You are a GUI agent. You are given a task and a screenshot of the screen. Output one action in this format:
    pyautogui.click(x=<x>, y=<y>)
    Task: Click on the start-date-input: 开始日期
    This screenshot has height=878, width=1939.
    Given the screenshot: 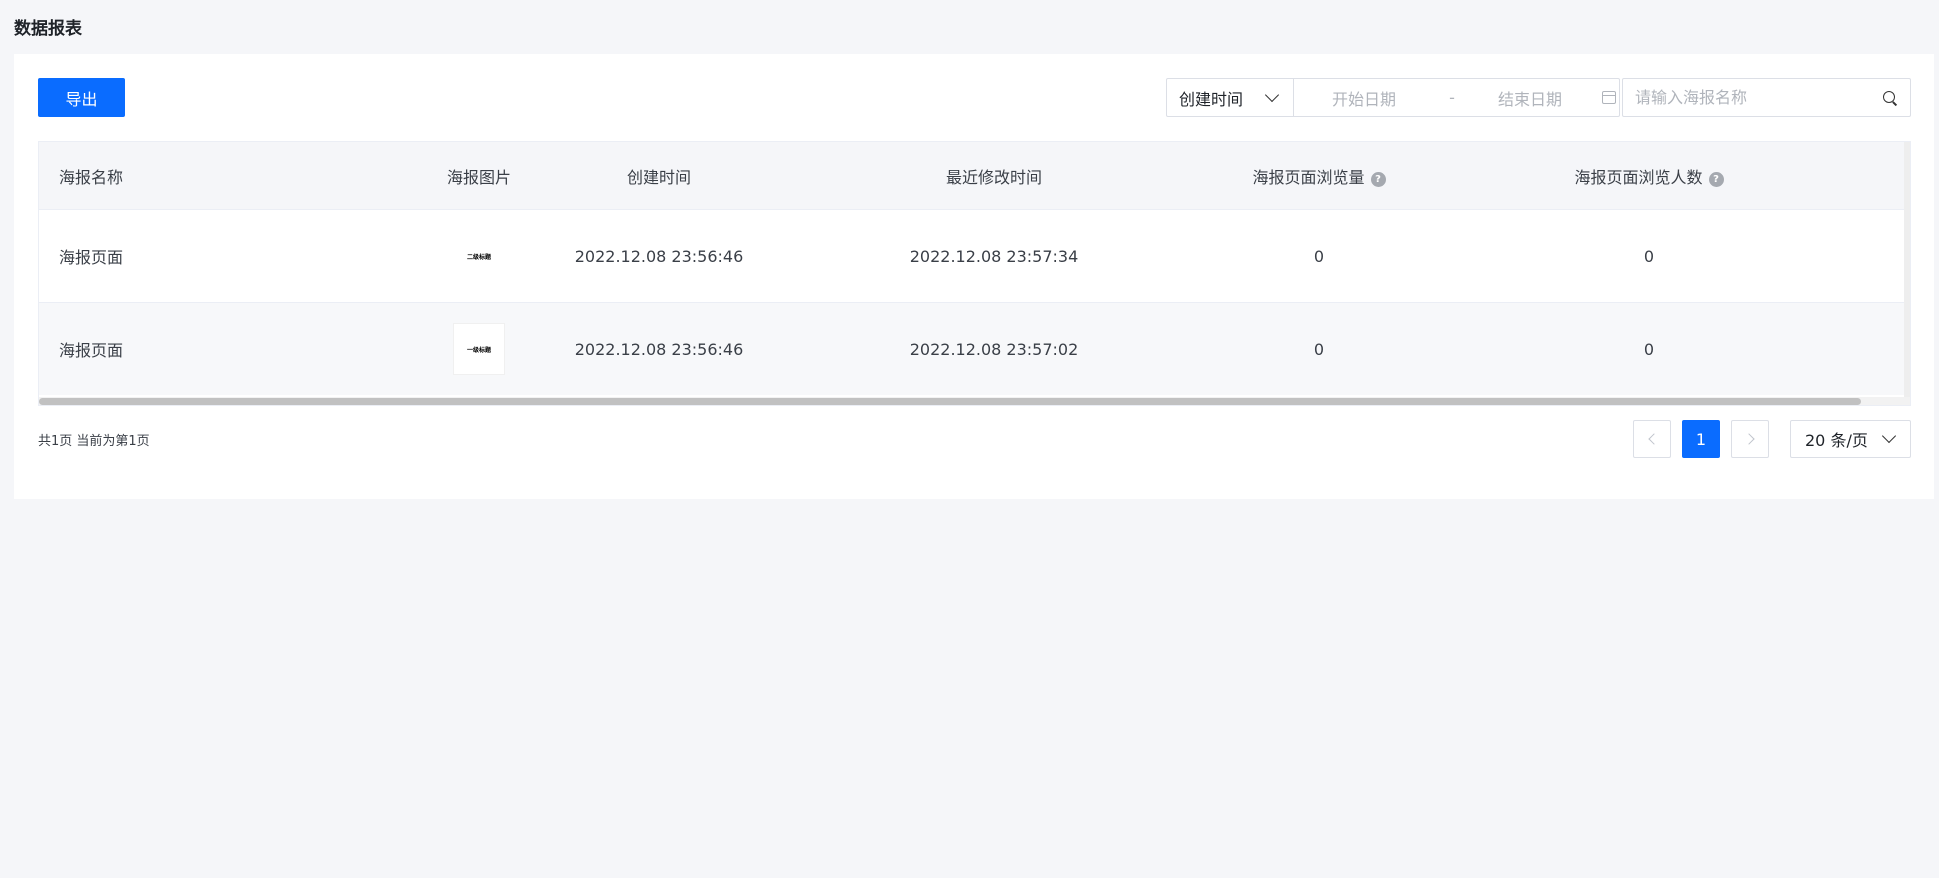 What is the action you would take?
    pyautogui.click(x=1364, y=98)
    